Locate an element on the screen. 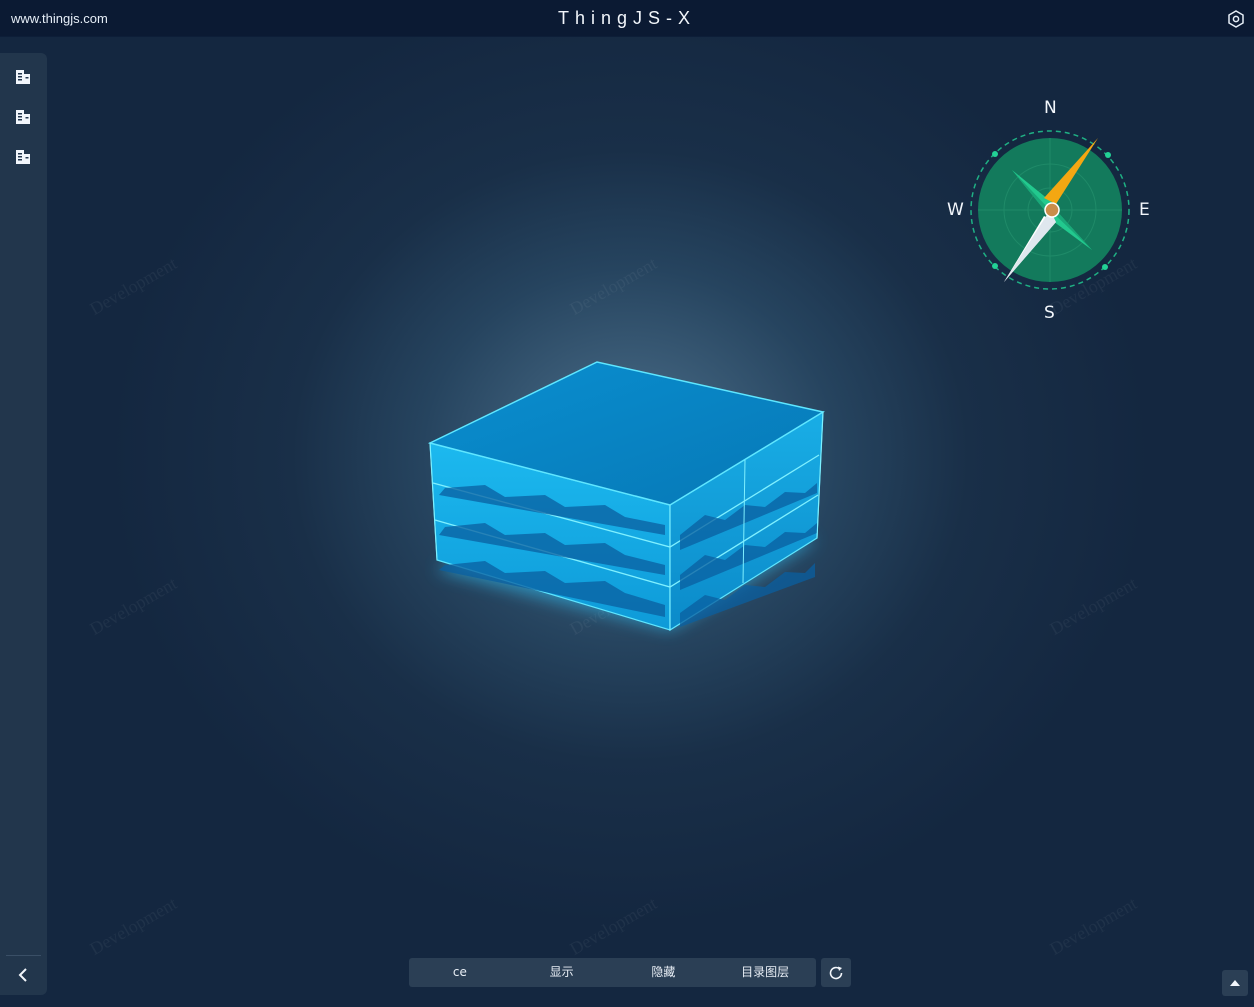 Image resolution: width=1254 pixels, height=1007 pixels. top-bar: www.thingjs.com ThingJS-X is located at coordinates (627, 18).